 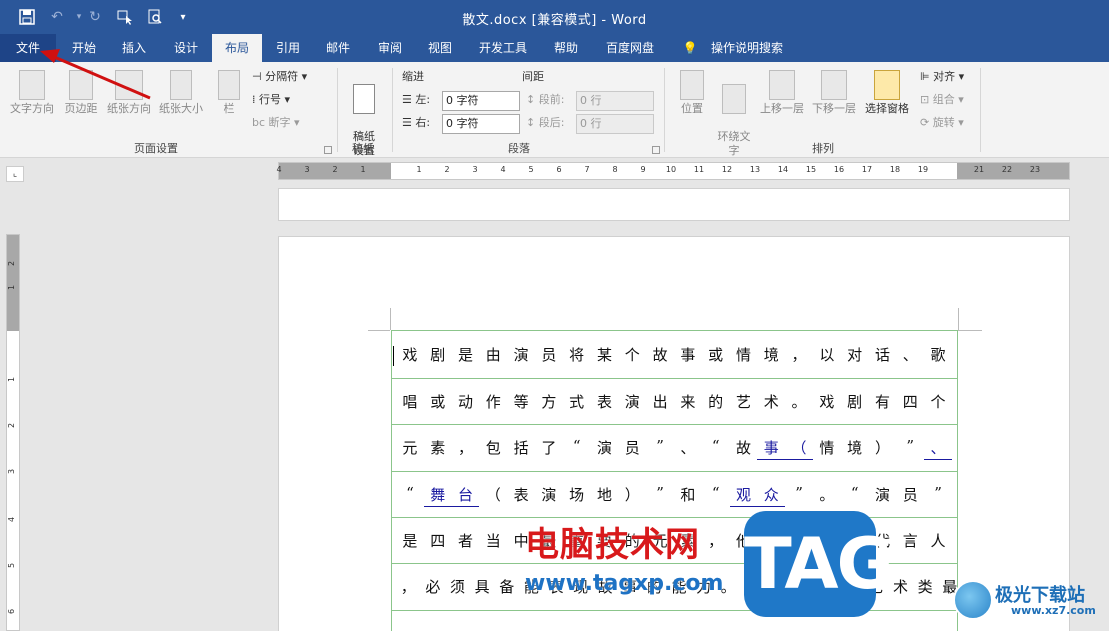 What do you see at coordinates (734, 99) in the screenshot?
I see `wrap-text-icon` at bounding box center [734, 99].